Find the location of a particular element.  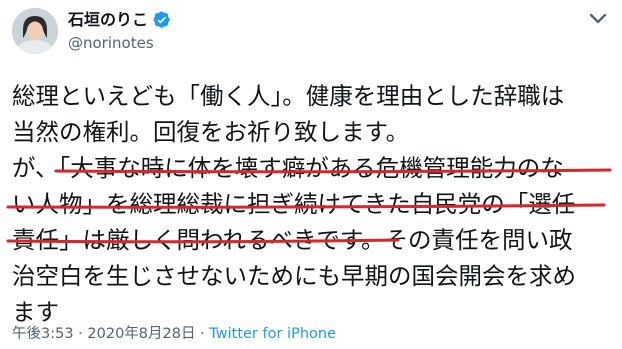

chevron-down-icon is located at coordinates (598, 19).